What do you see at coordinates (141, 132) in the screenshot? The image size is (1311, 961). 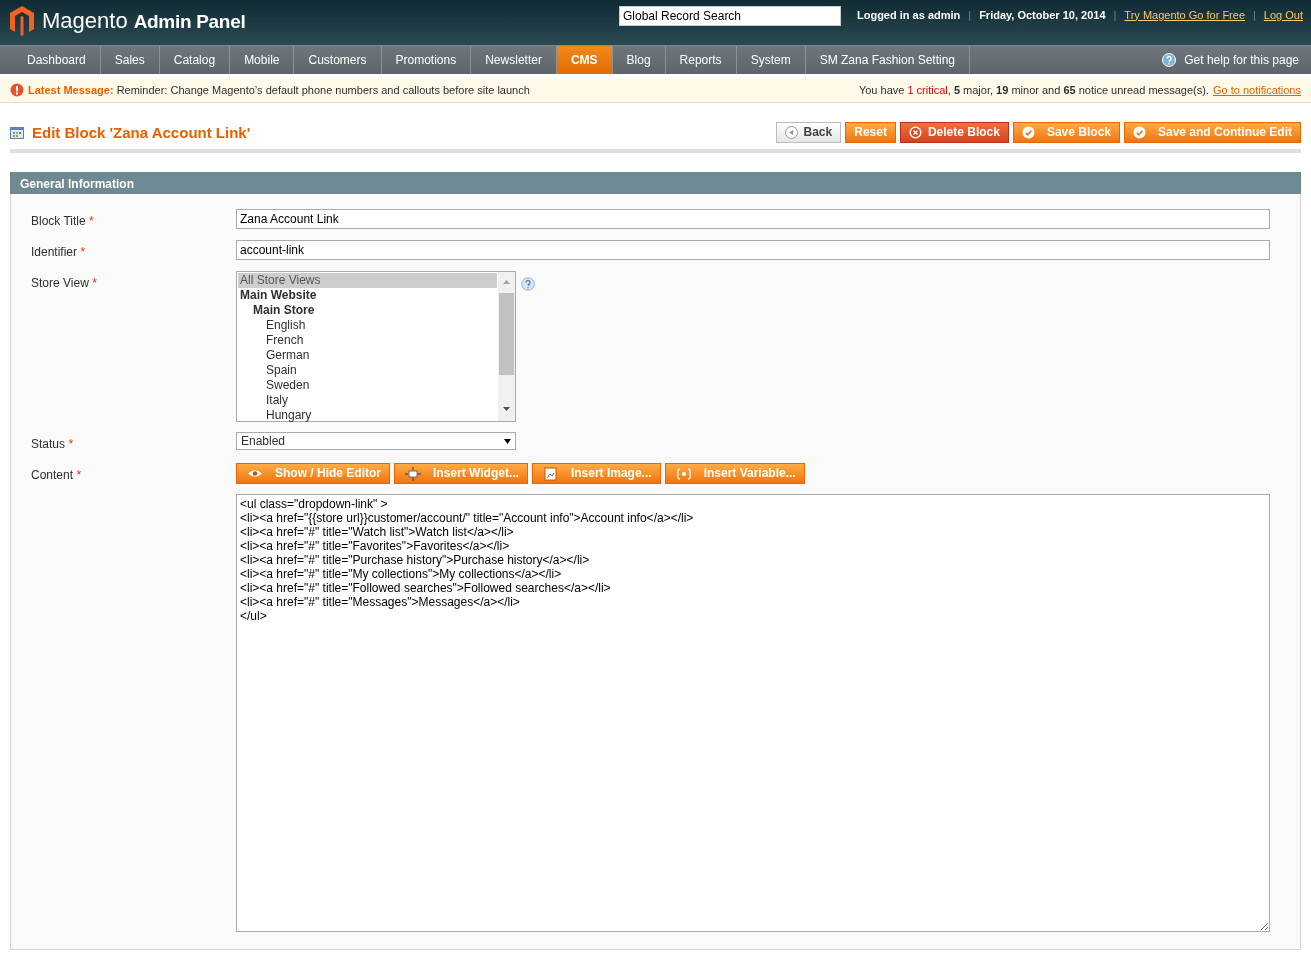 I see `page-title: Edit Block 'Zana Account Link'` at bounding box center [141, 132].